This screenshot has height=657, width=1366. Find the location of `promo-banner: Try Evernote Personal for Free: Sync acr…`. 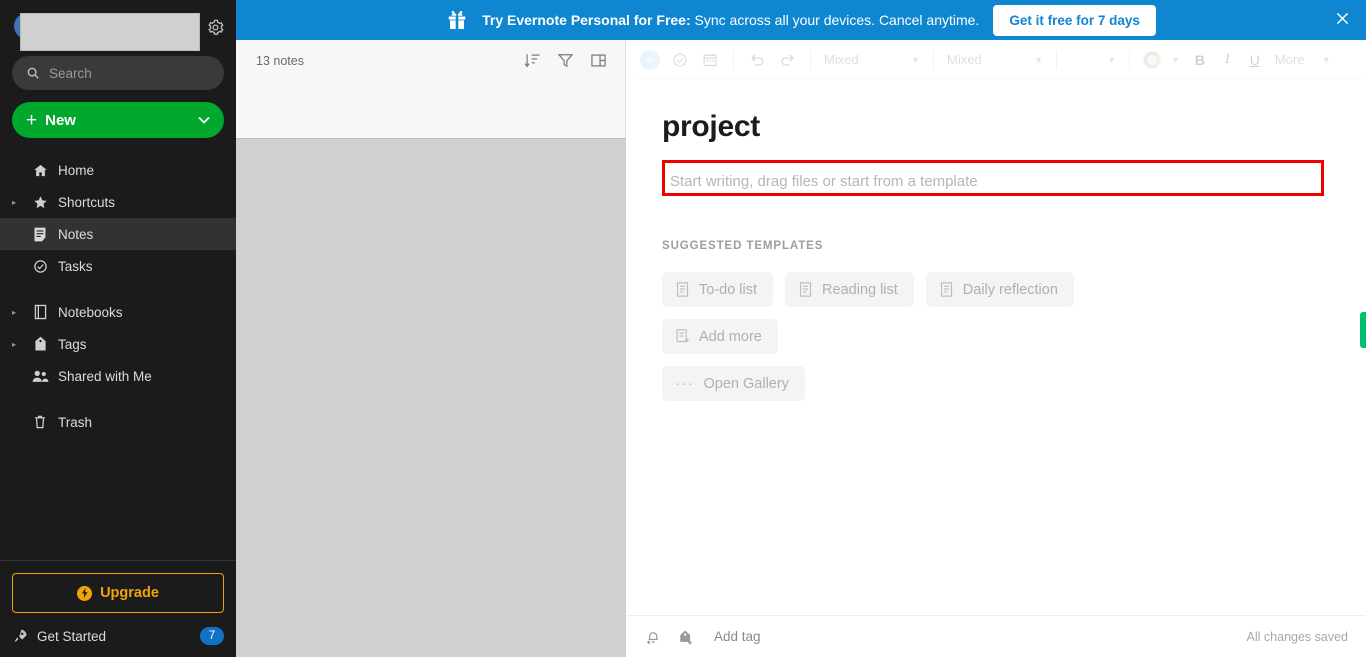

promo-banner: Try Evernote Personal for Free: Sync acr… is located at coordinates (801, 20).